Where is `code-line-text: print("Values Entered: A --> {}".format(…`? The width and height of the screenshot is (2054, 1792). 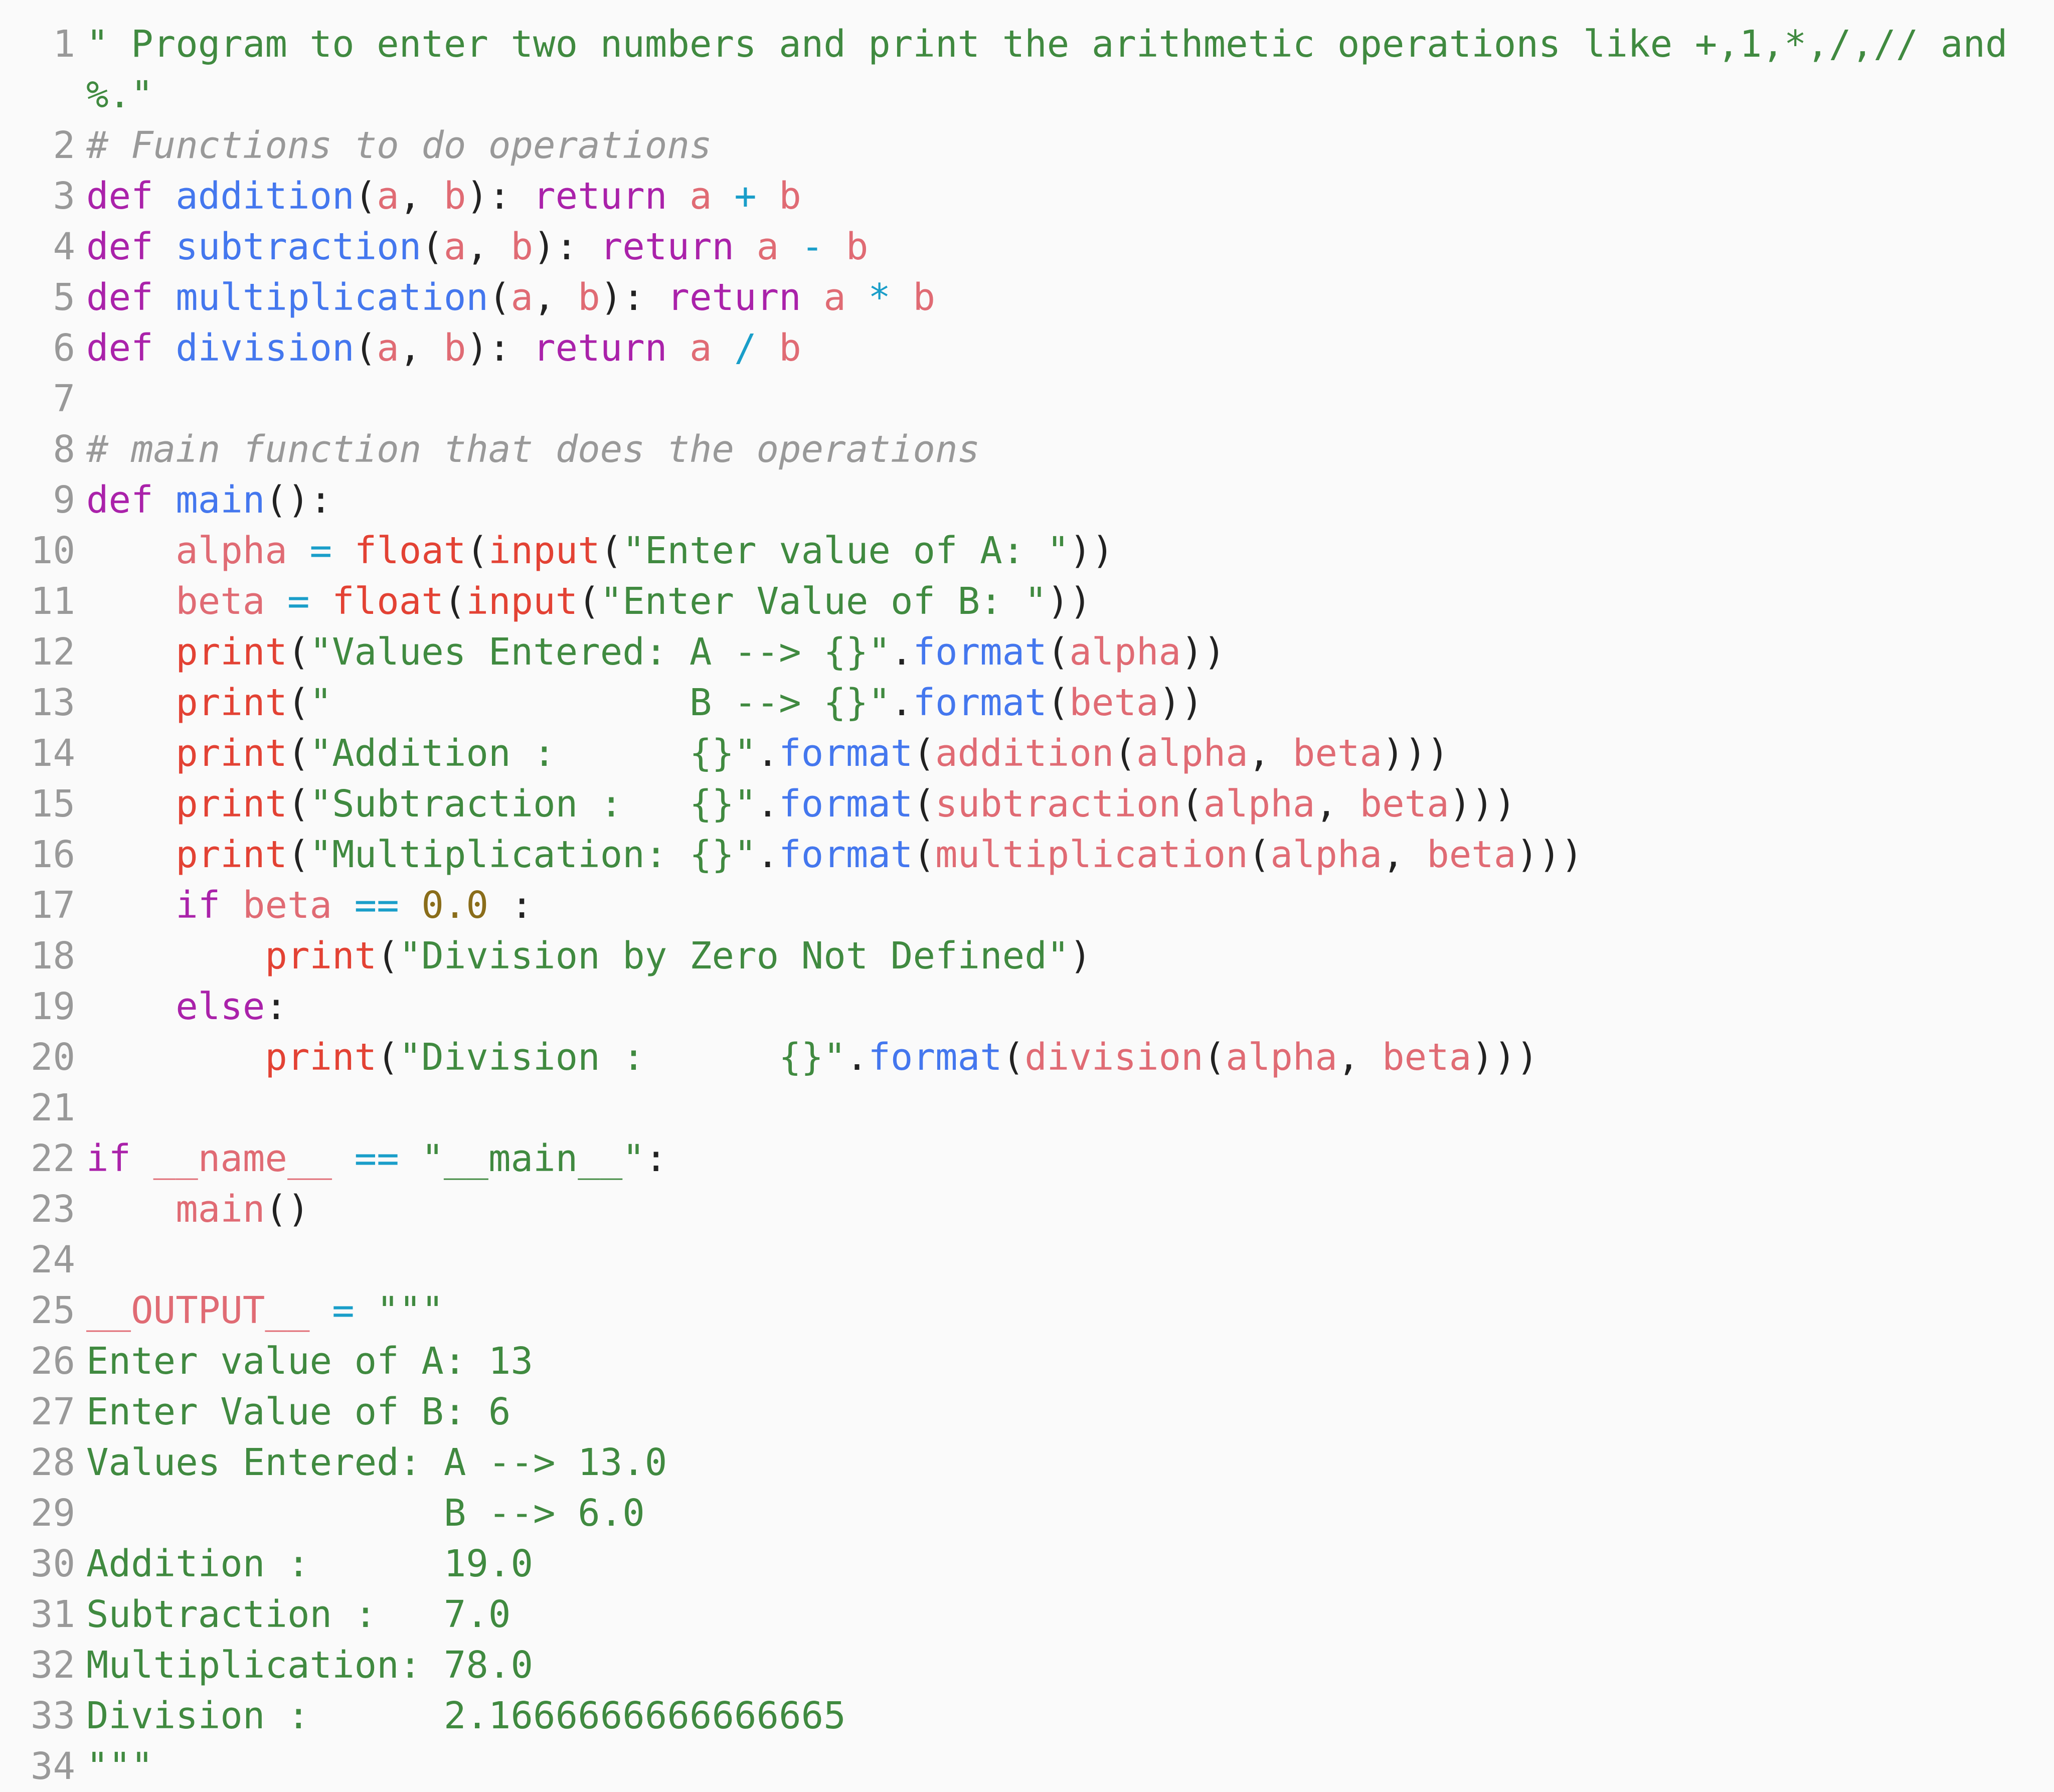 code-line-text: print("Values Entered: A --> {}".format(… is located at coordinates (650, 652).